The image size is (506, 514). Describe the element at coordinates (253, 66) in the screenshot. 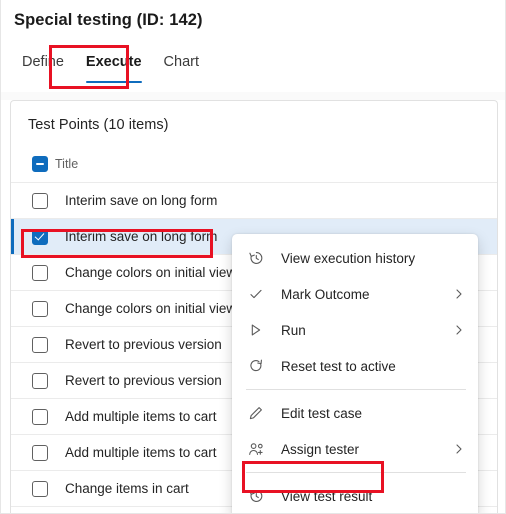

I see `tab-strip: Define Execute Chart` at that location.